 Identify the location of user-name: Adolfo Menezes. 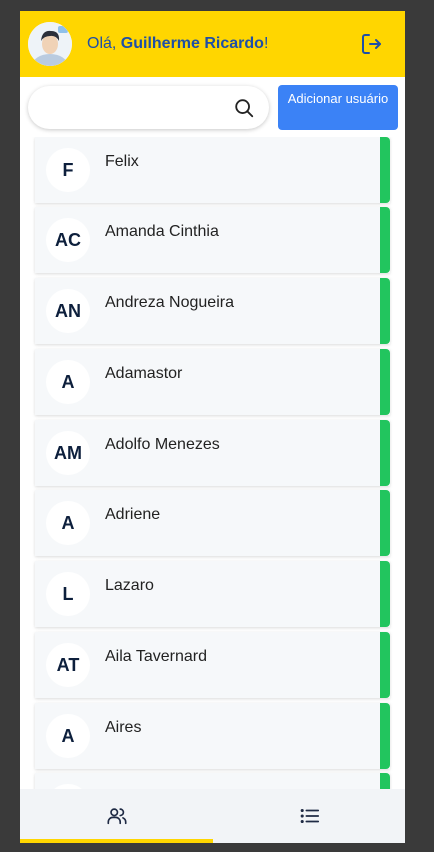
(162, 444).